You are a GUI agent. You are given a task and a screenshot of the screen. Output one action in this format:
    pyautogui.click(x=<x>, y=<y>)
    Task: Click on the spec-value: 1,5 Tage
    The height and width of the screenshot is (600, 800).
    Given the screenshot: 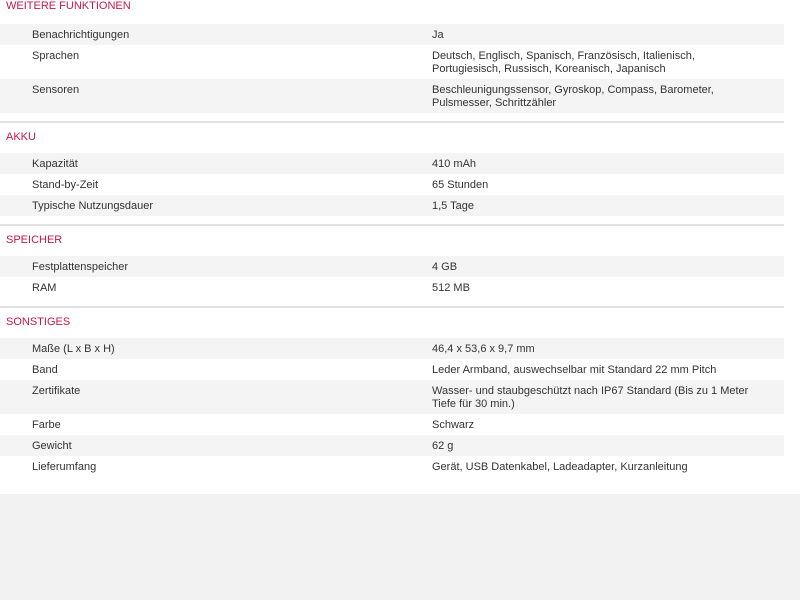 What is the action you would take?
    pyautogui.click(x=453, y=206)
    